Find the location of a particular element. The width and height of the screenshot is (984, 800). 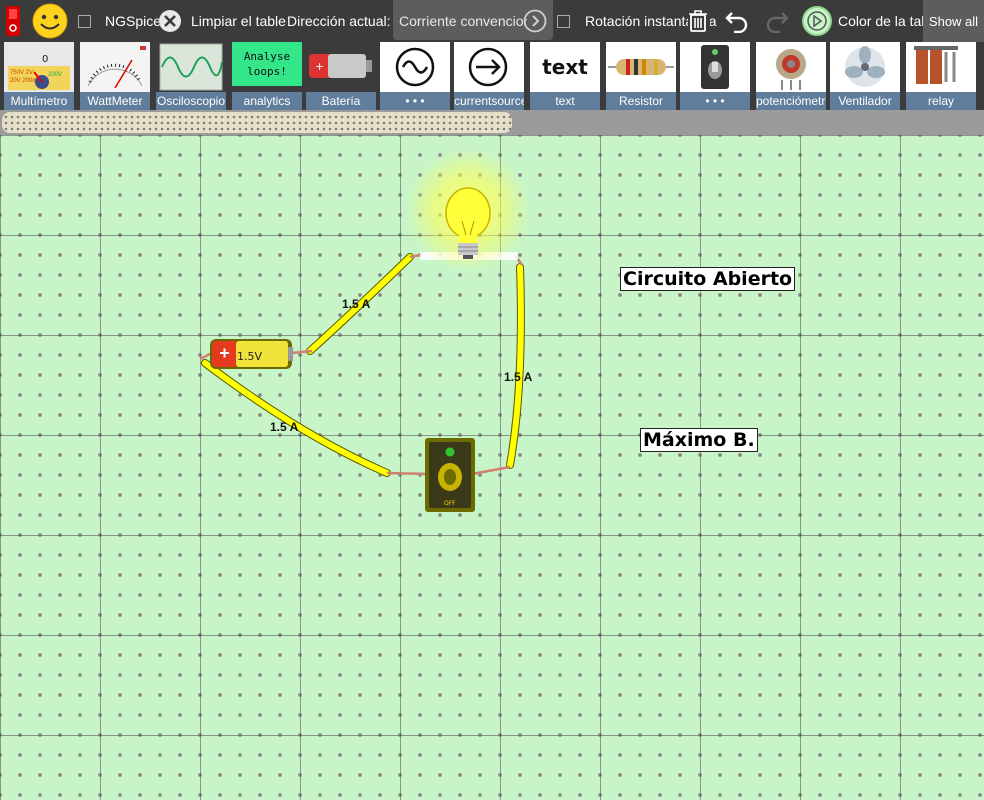

multimeter-icon: 0 750V 2V 20V 200m 200V is located at coordinates (39, 67).